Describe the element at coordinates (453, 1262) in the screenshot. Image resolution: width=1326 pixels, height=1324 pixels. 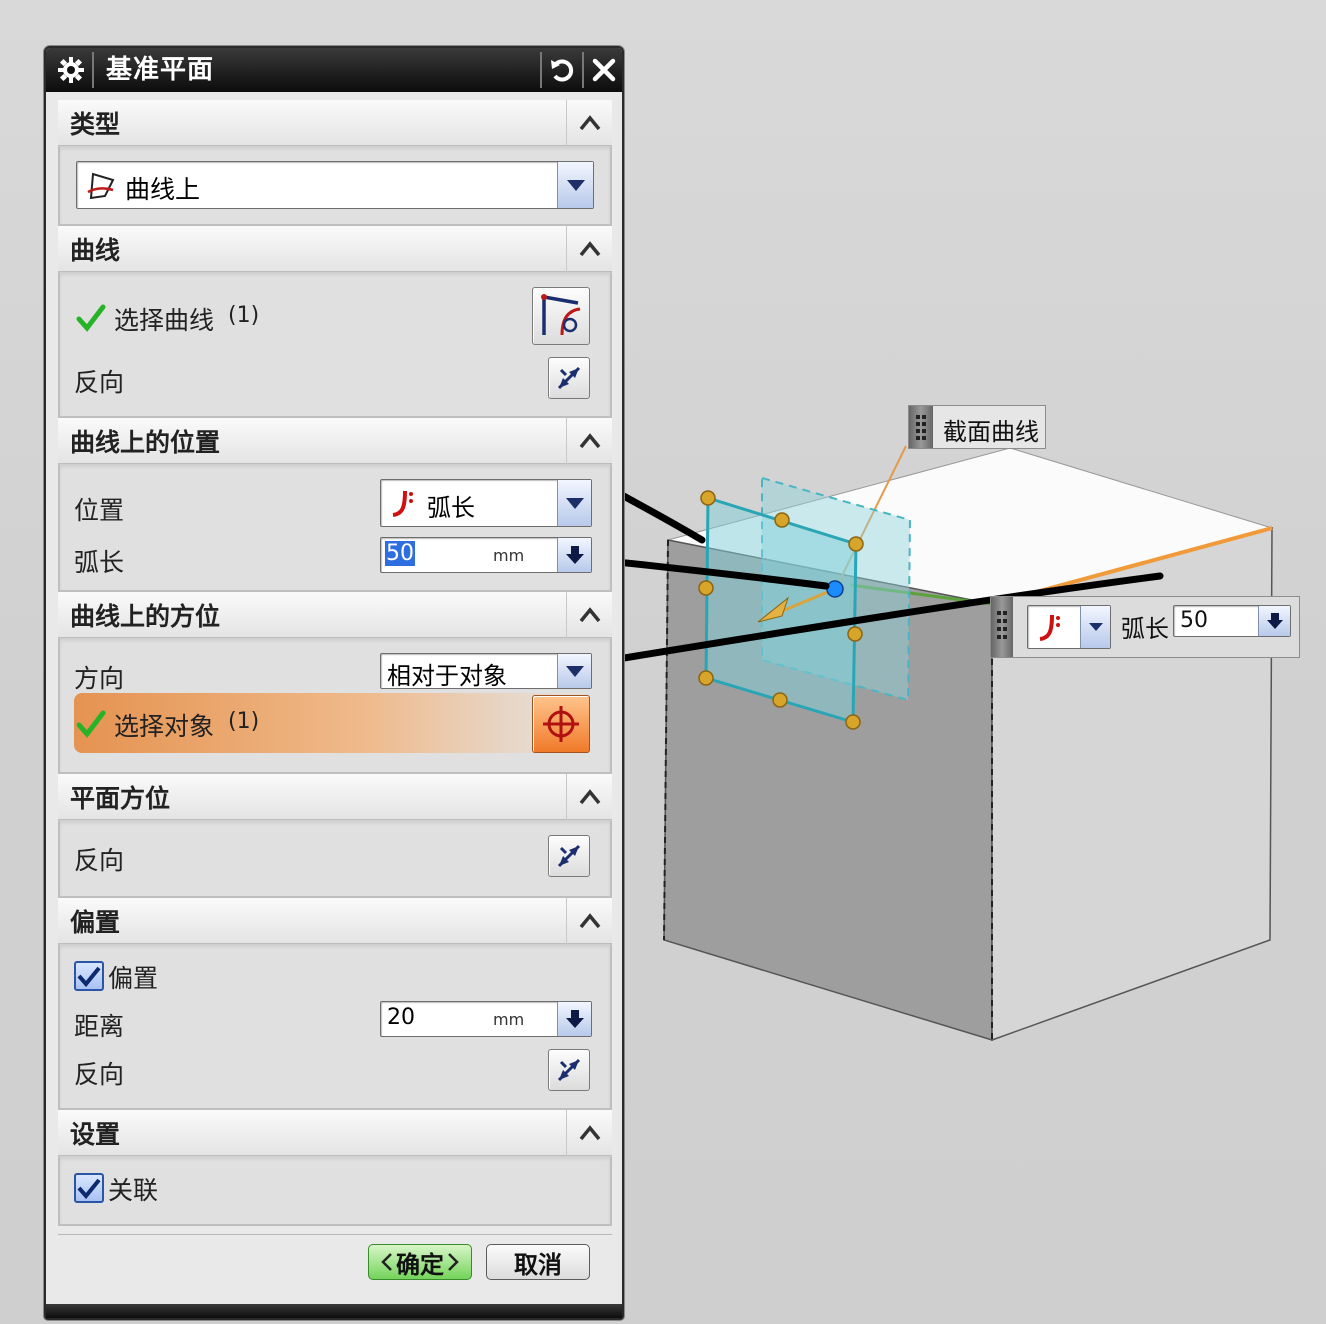
I see `chevron-right-icon` at that location.